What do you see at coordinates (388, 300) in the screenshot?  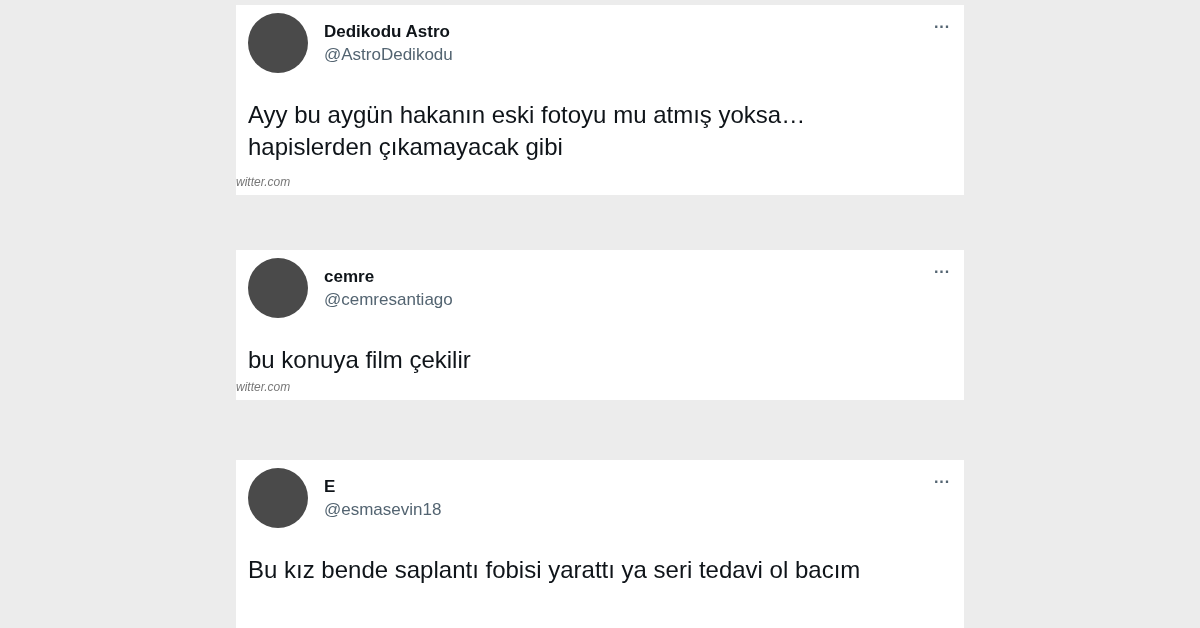 I see `user-handle: @cemresantiago` at bounding box center [388, 300].